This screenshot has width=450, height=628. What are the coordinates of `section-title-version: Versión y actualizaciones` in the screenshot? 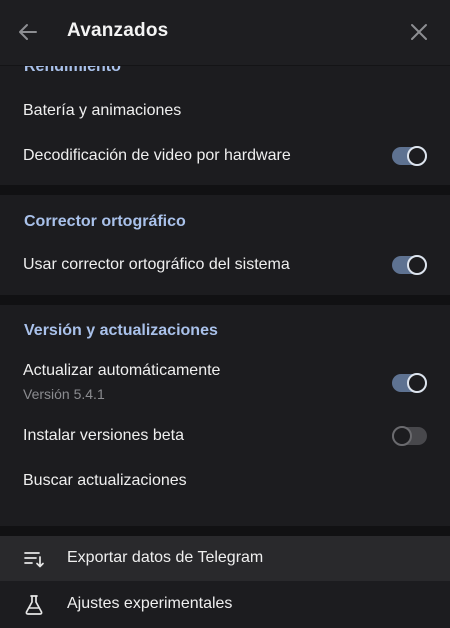 It's located at (121, 330).